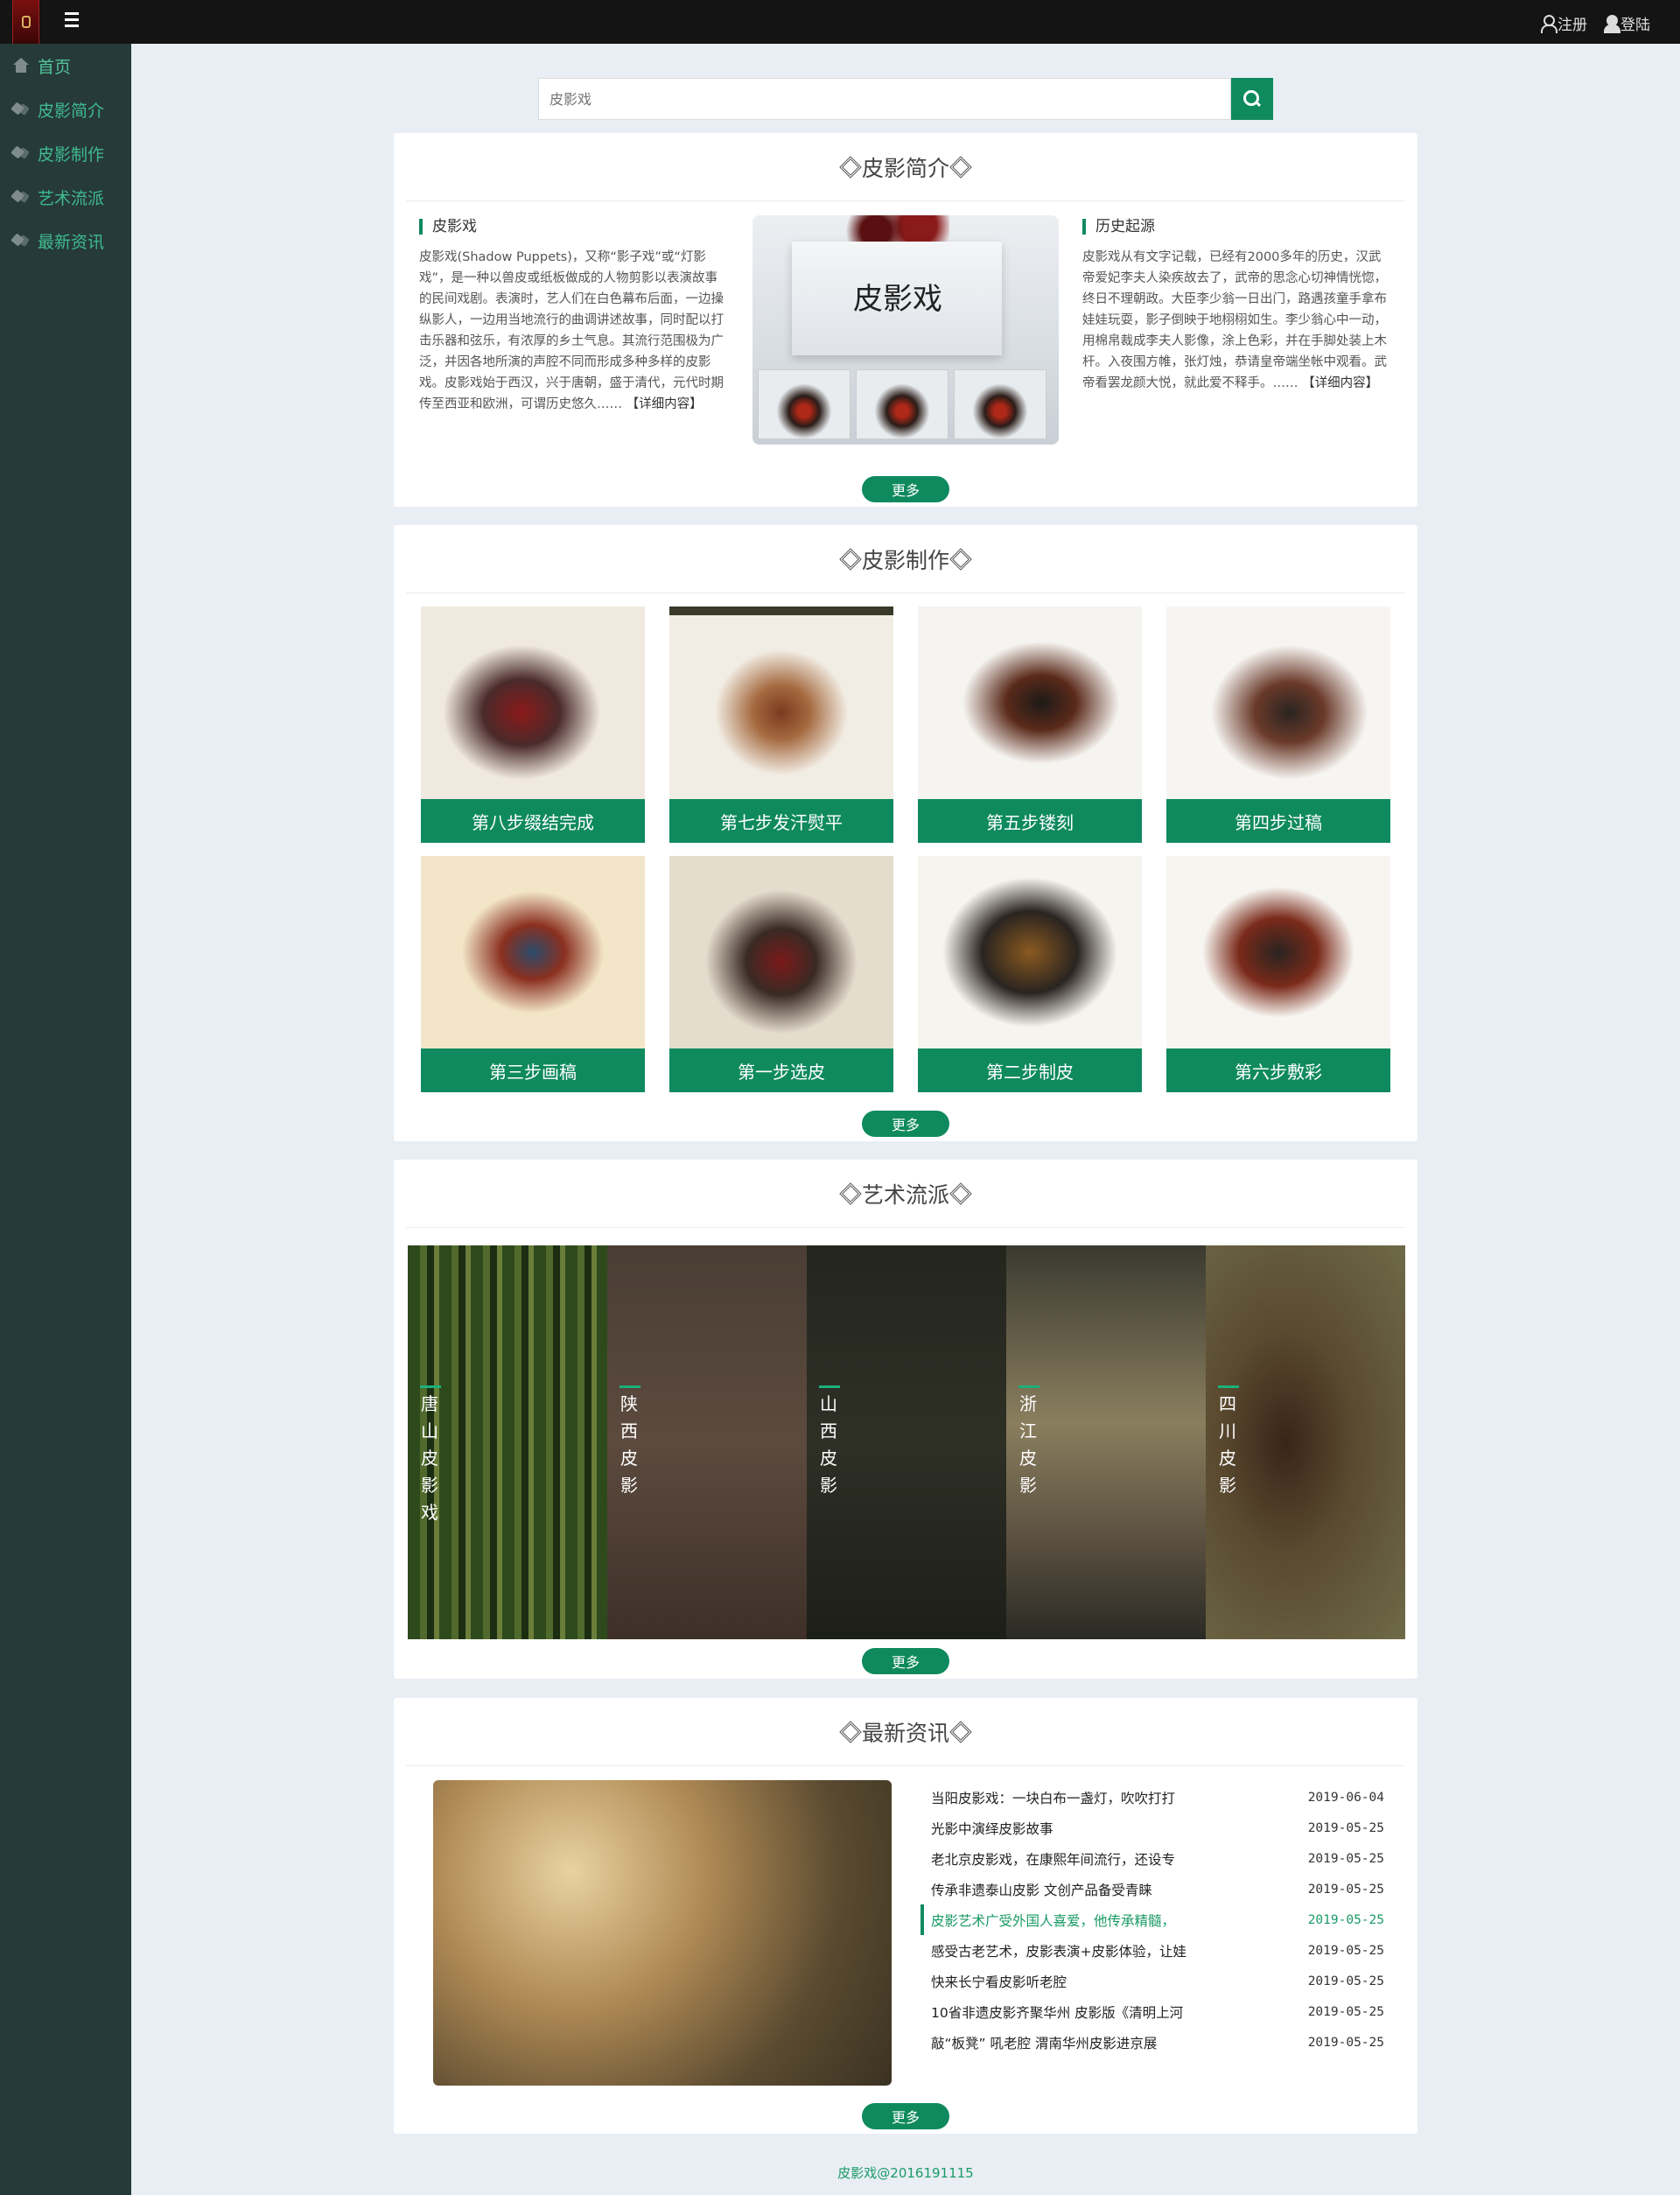 This screenshot has height=2195, width=1680. What do you see at coordinates (1053, 1921) in the screenshot?
I see `news-title: 皮影艺术广受外国人喜爱，他传承精髓，` at bounding box center [1053, 1921].